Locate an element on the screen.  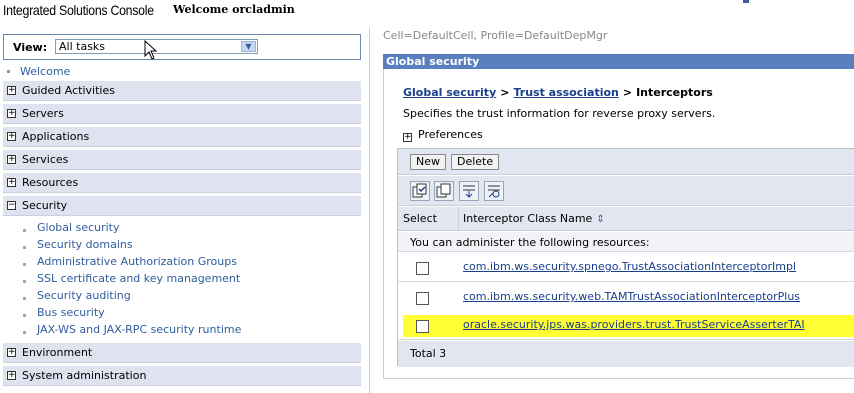
chevron-down-icon: ▼ is located at coordinates (248, 46).